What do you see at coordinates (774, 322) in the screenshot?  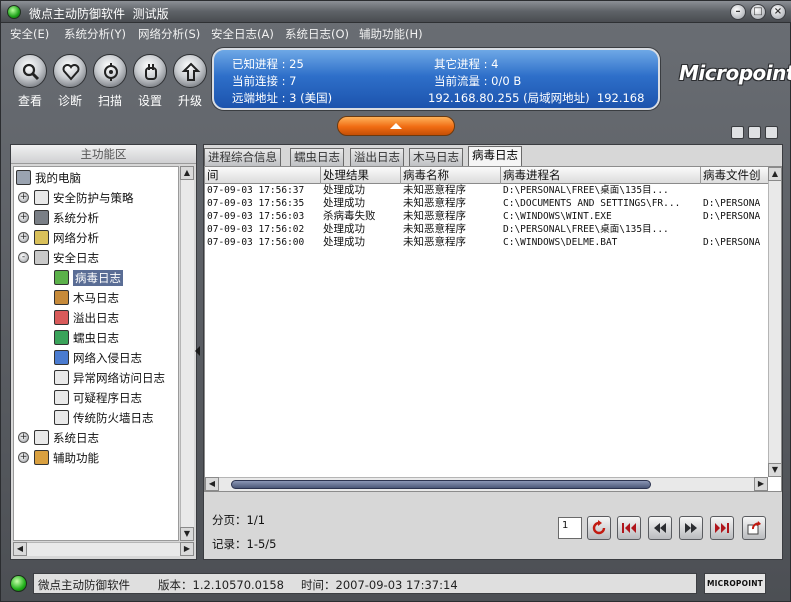 I see `table-vertical-scrollbar: ▲ ▼` at bounding box center [774, 322].